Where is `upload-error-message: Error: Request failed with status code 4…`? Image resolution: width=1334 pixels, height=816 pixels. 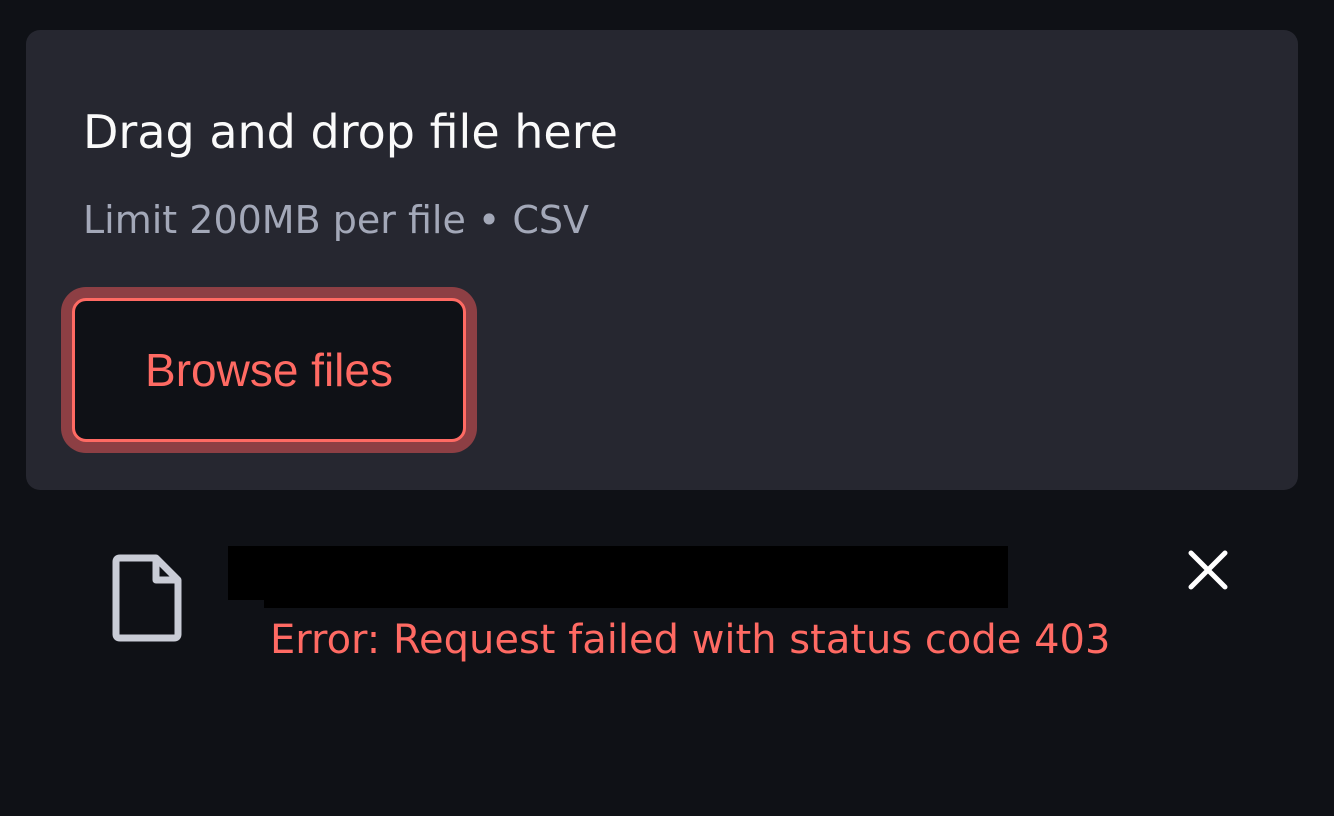
upload-error-message: Error: Request failed with status code 4… is located at coordinates (690, 640).